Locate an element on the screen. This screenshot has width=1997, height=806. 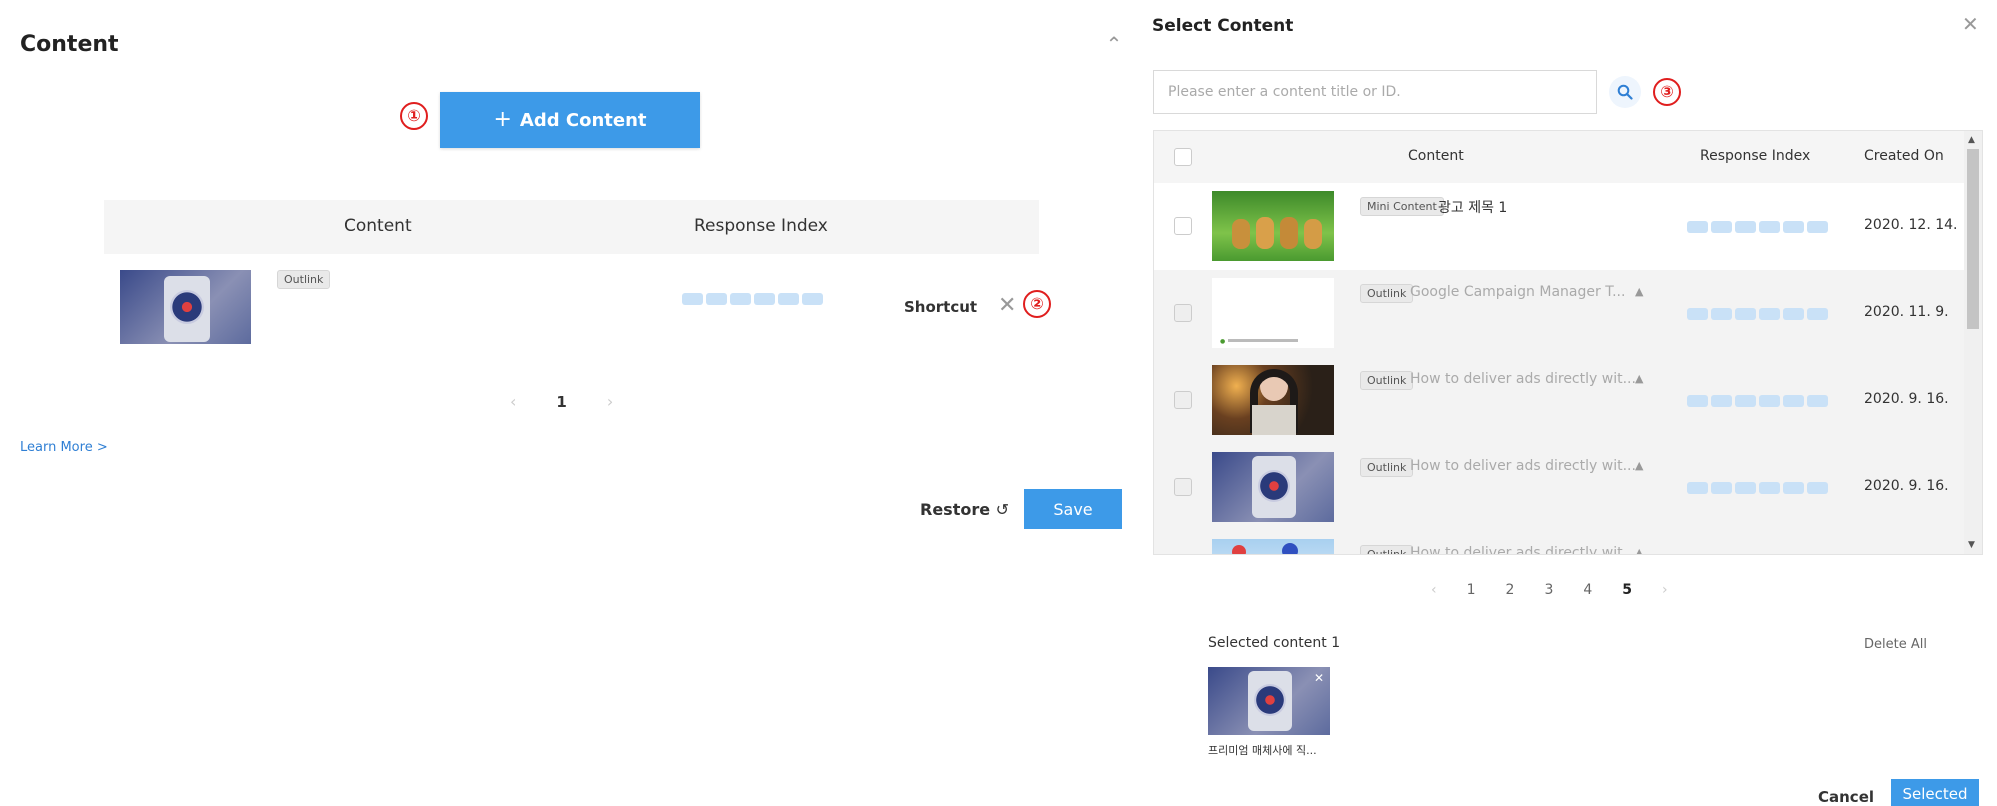
save-button: Save is located at coordinates (1073, 509).